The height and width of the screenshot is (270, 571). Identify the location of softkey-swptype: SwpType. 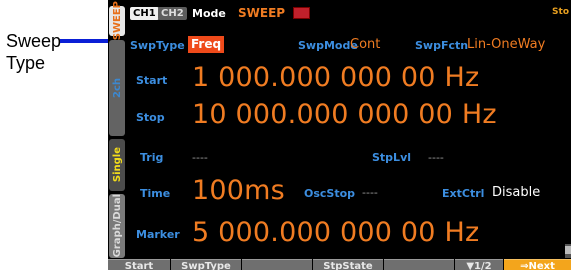
(206, 264).